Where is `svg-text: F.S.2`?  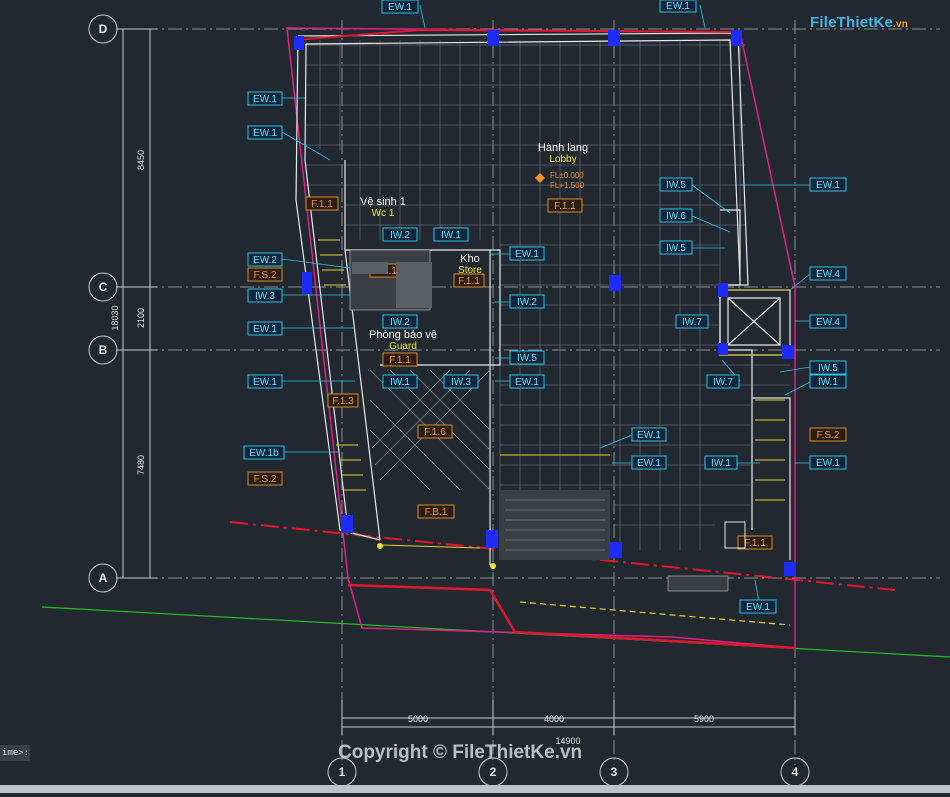 svg-text: F.S.2 is located at coordinates (265, 479).